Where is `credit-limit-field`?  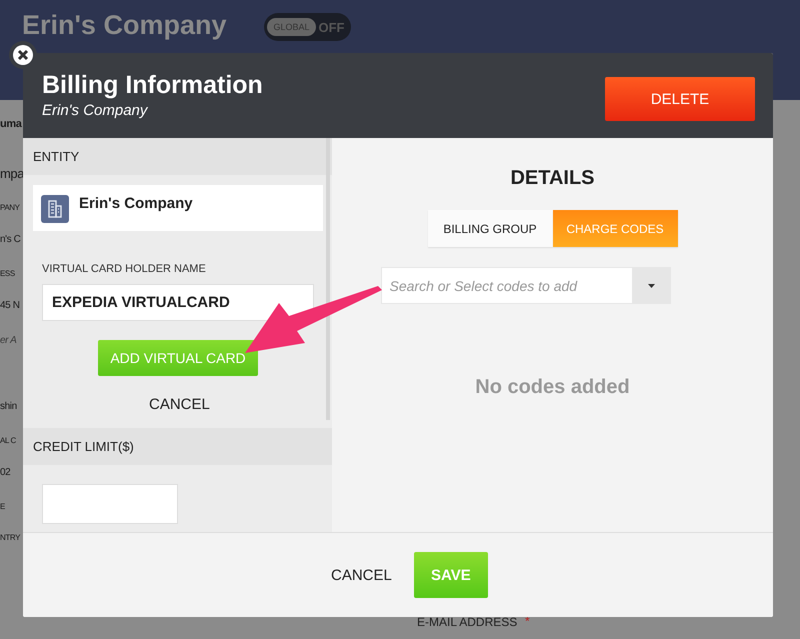
credit-limit-field is located at coordinates (110, 504).